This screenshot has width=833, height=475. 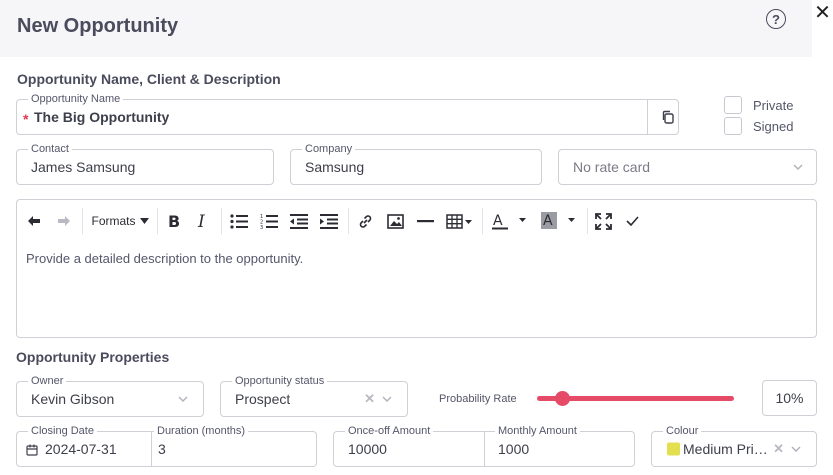 What do you see at coordinates (269, 221) in the screenshot?
I see `numbered-list-icon: 123` at bounding box center [269, 221].